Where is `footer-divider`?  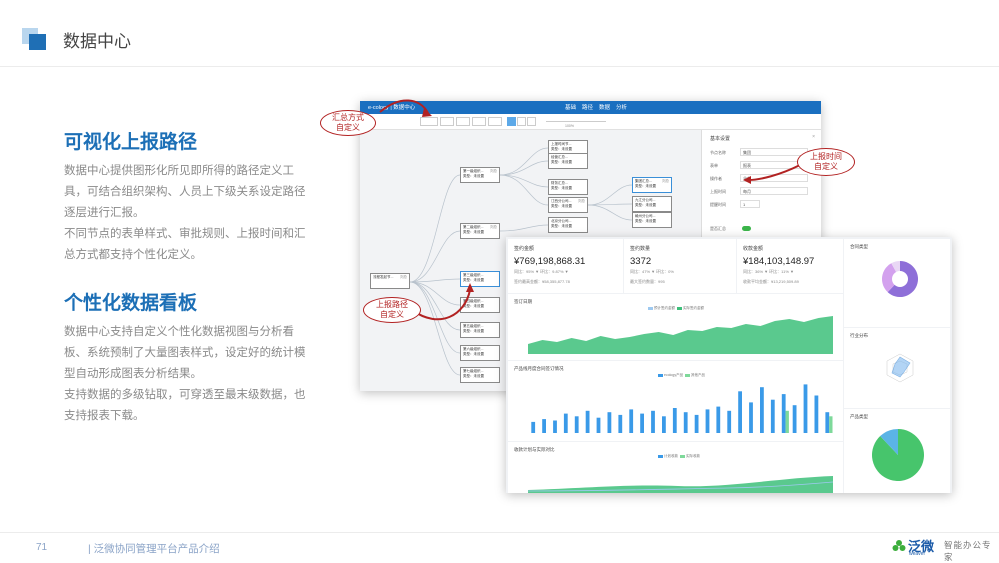 footer-divider is located at coordinates (499, 532).